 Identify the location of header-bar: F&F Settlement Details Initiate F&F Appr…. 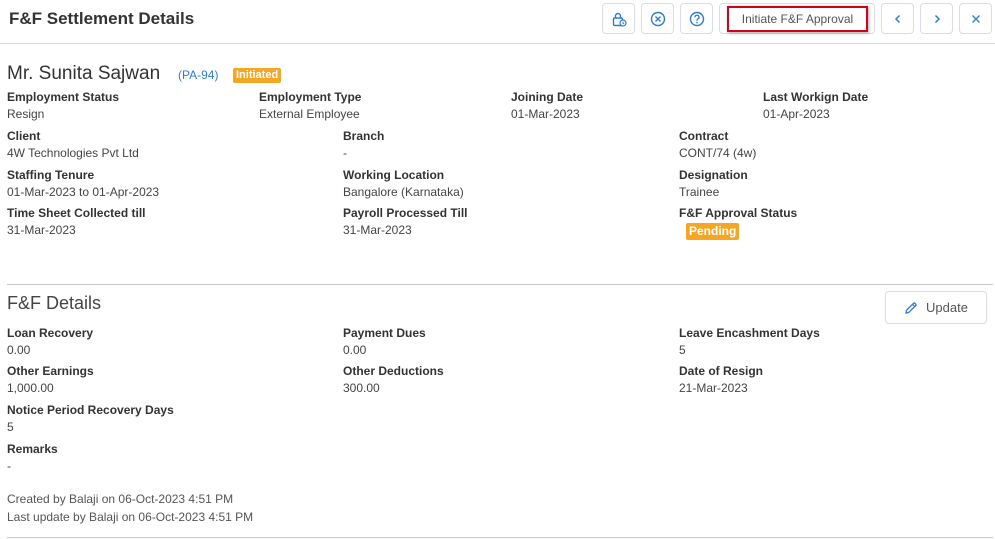
(497, 22).